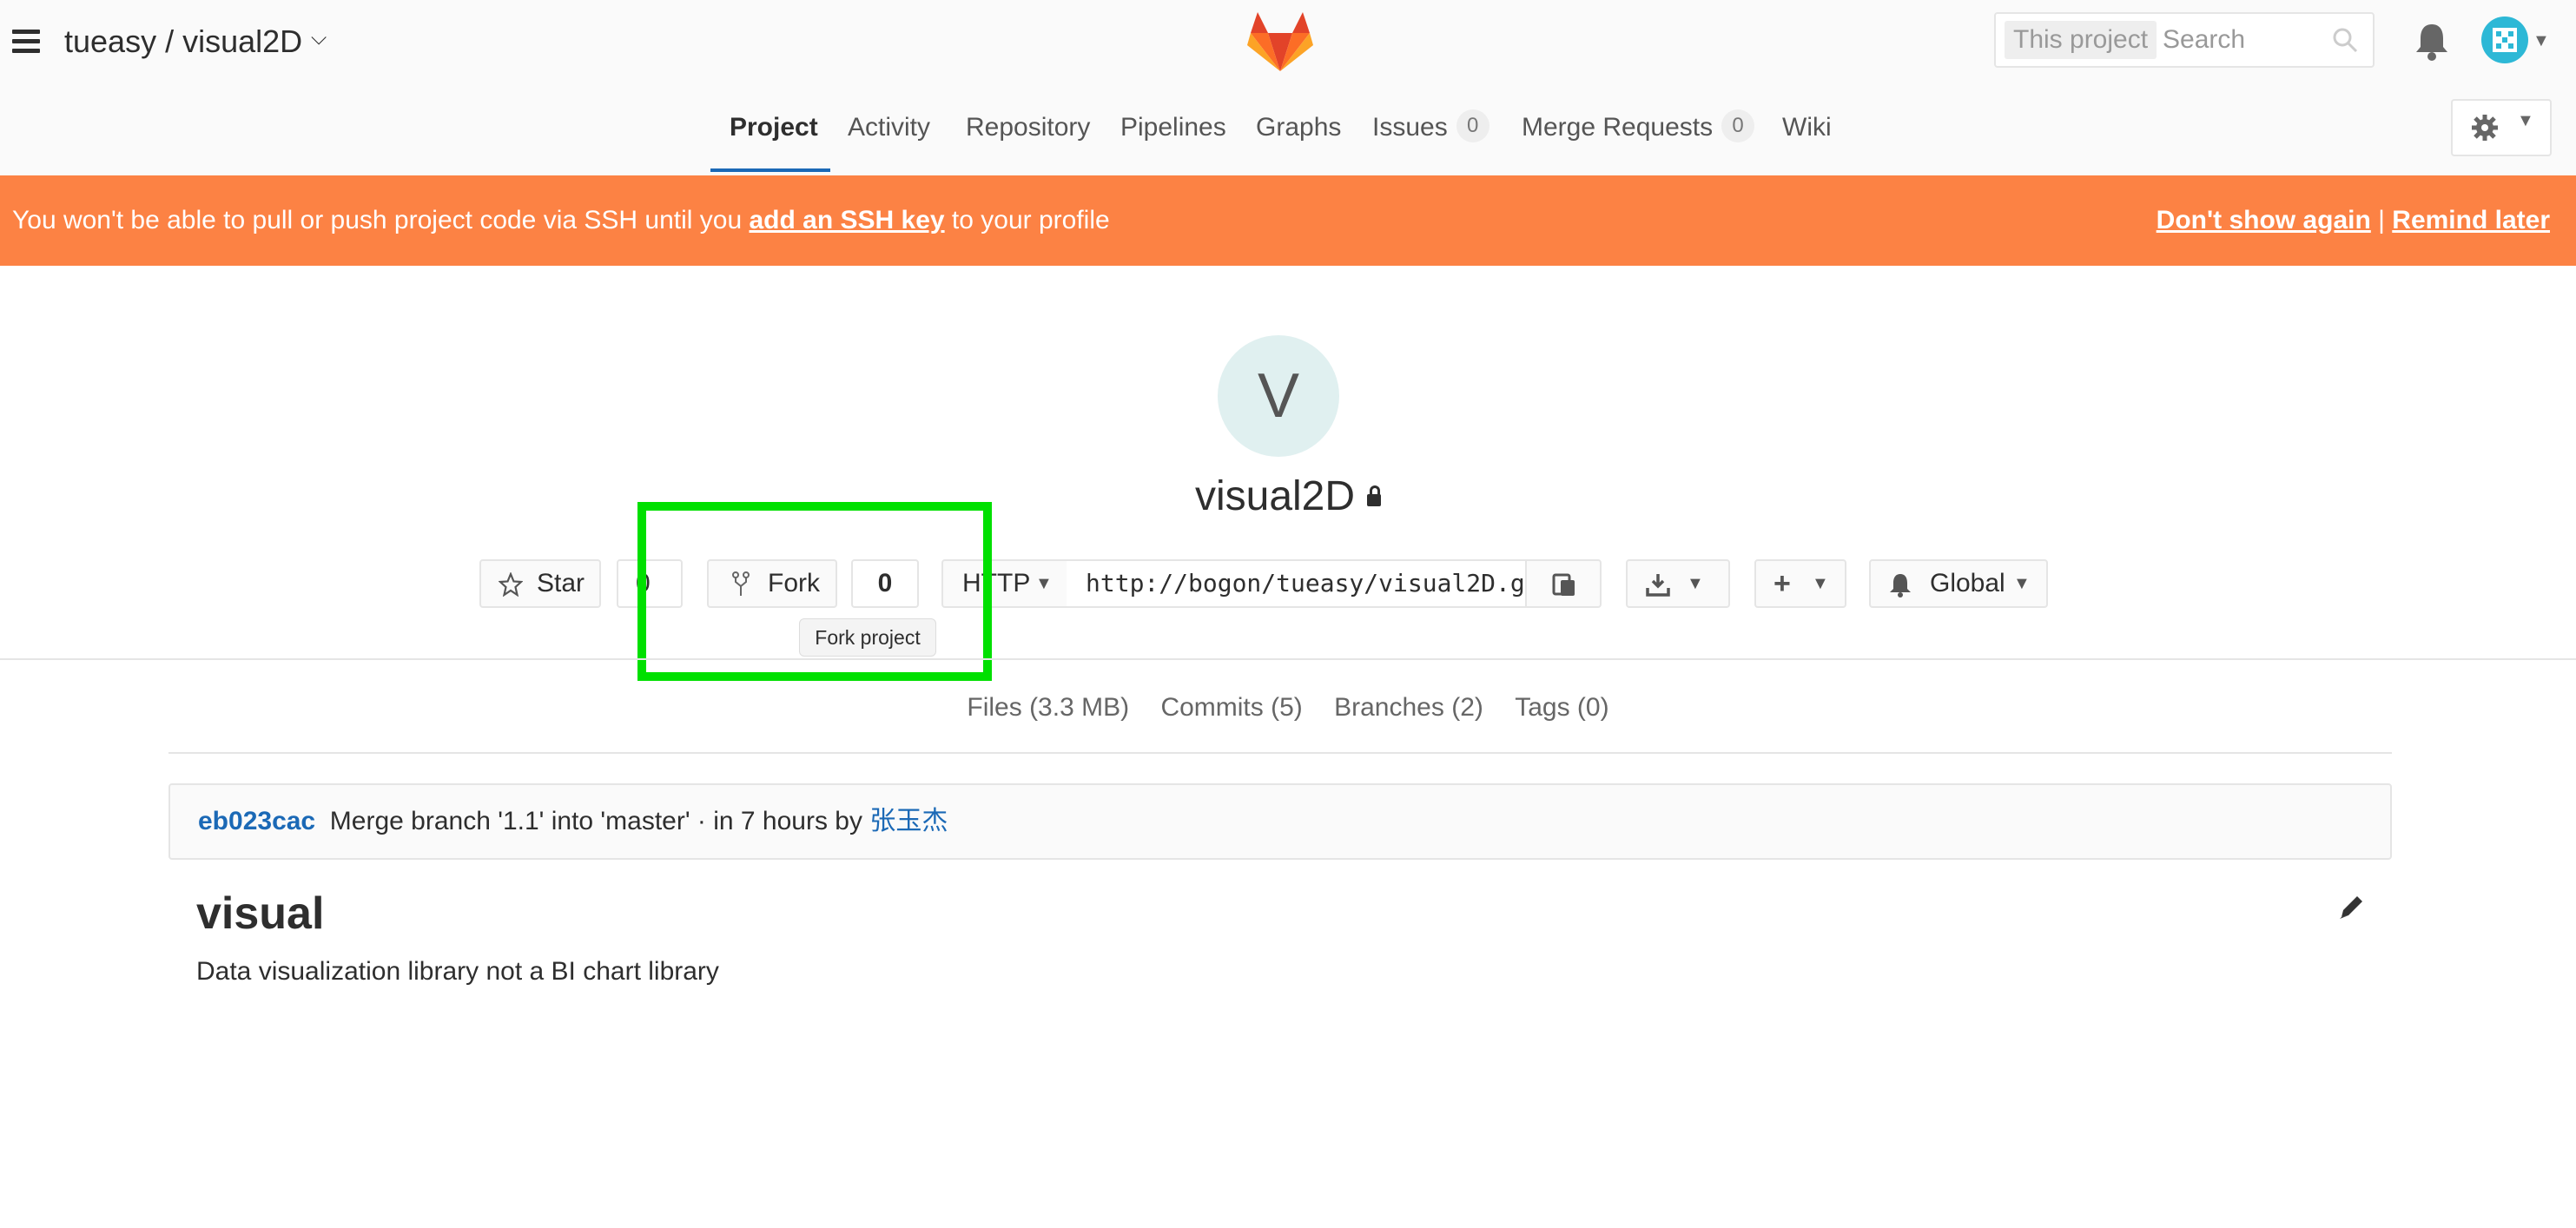 This screenshot has height=1228, width=2576. Describe the element at coordinates (1027, 220) in the screenshot. I see `ssh-warning-text-end: to your profile` at that location.